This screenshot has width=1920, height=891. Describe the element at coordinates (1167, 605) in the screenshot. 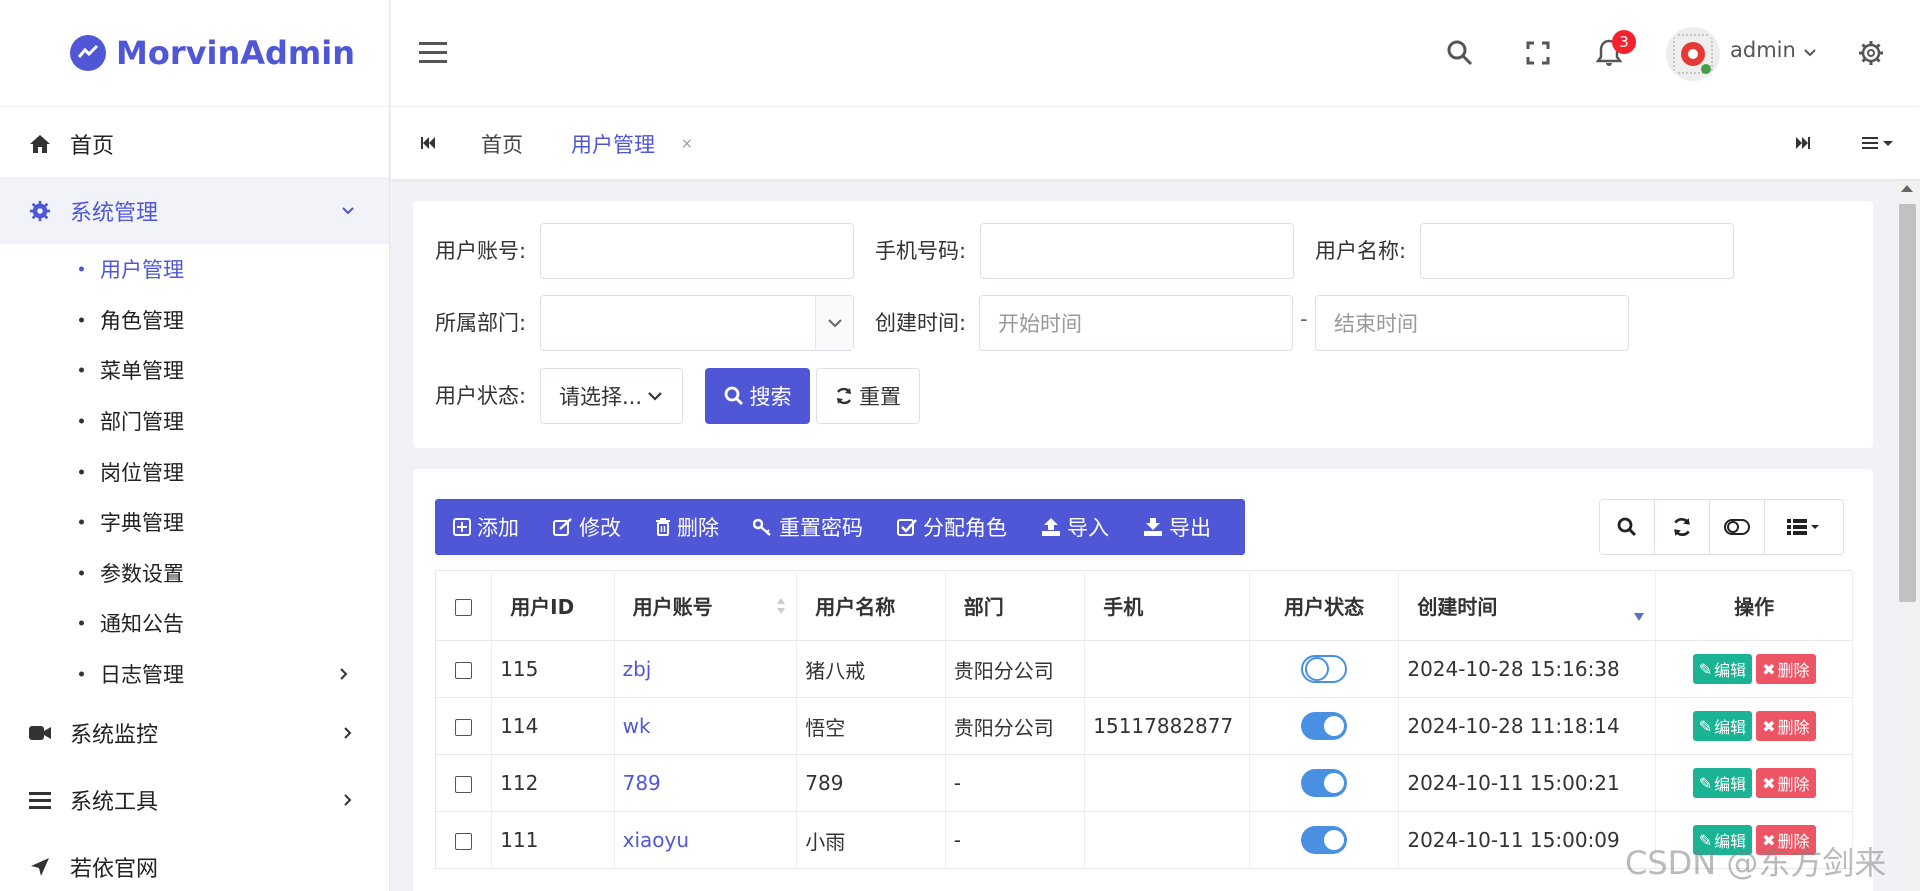

I see `col-phone: 手机` at that location.